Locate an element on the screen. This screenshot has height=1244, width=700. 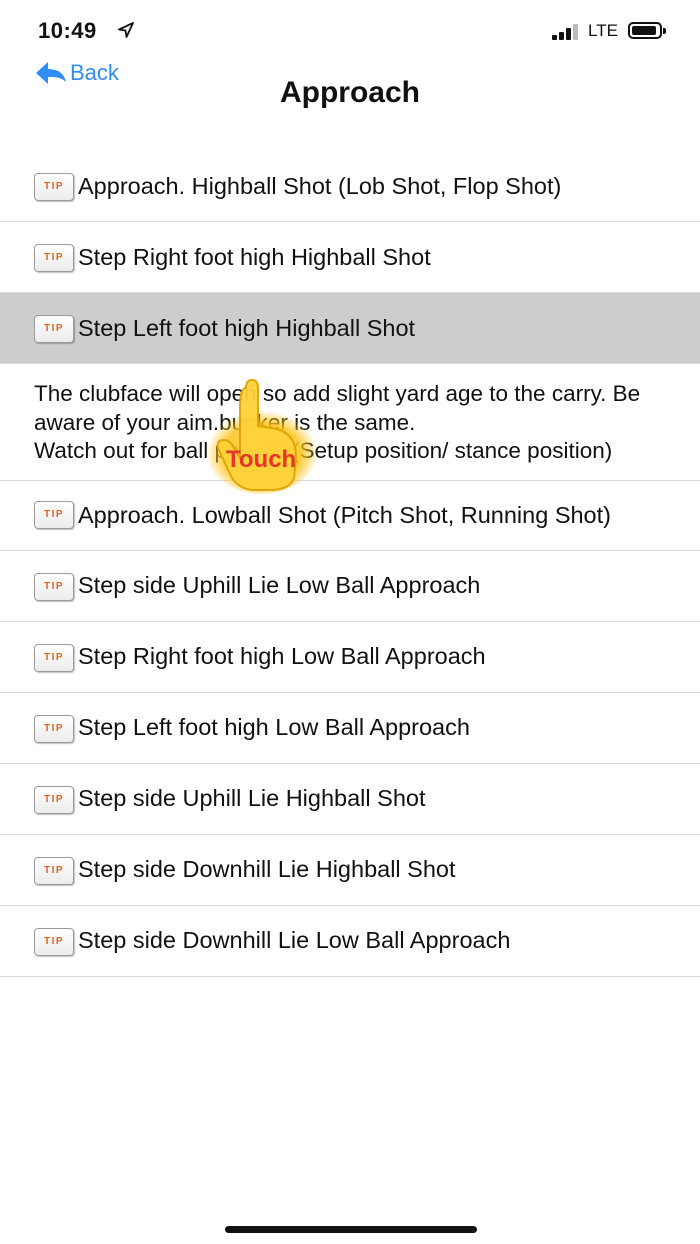
list-item-label: Step side Downhill Lie Low Ball Approach is located at coordinates (294, 940).